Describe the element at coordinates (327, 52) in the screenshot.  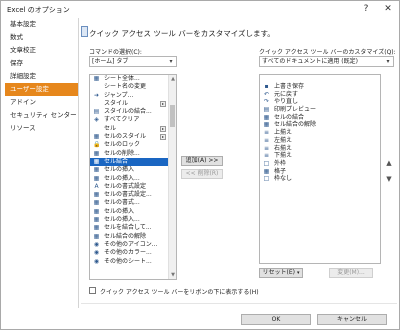
I see `customize-label: クイック アクセス ツール バーのカスタマイズ(Q):` at that location.